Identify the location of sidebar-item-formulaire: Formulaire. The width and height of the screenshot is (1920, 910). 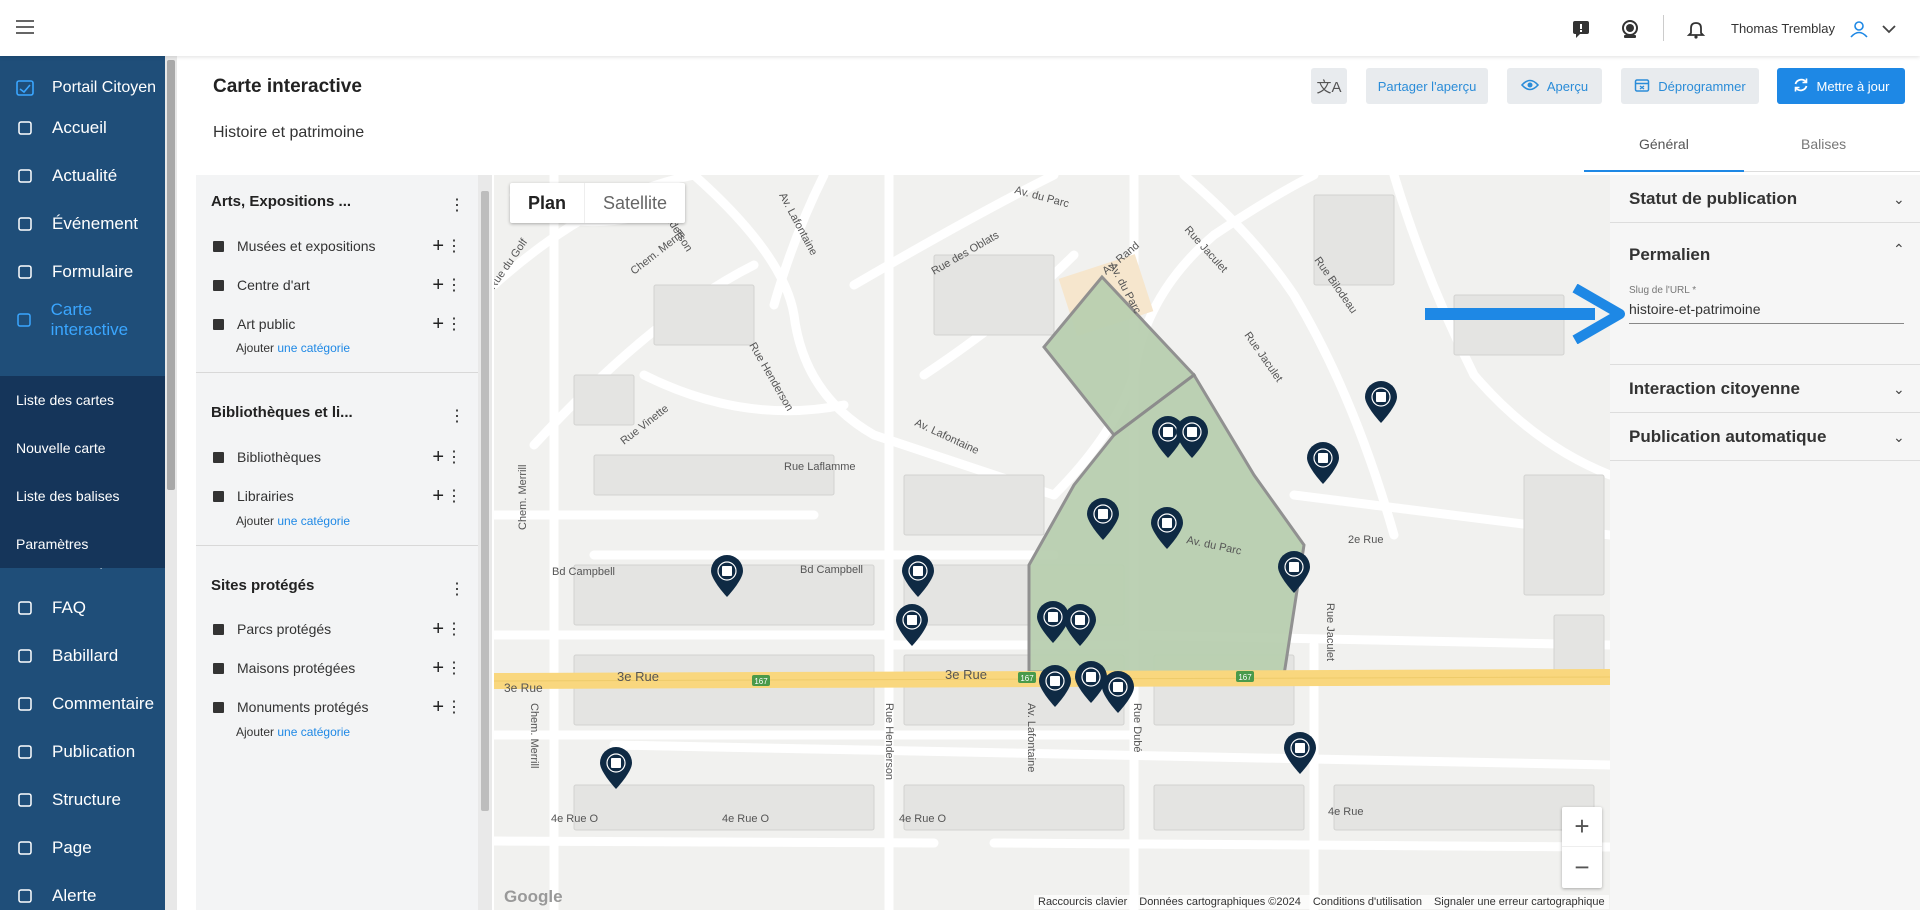
(82, 272).